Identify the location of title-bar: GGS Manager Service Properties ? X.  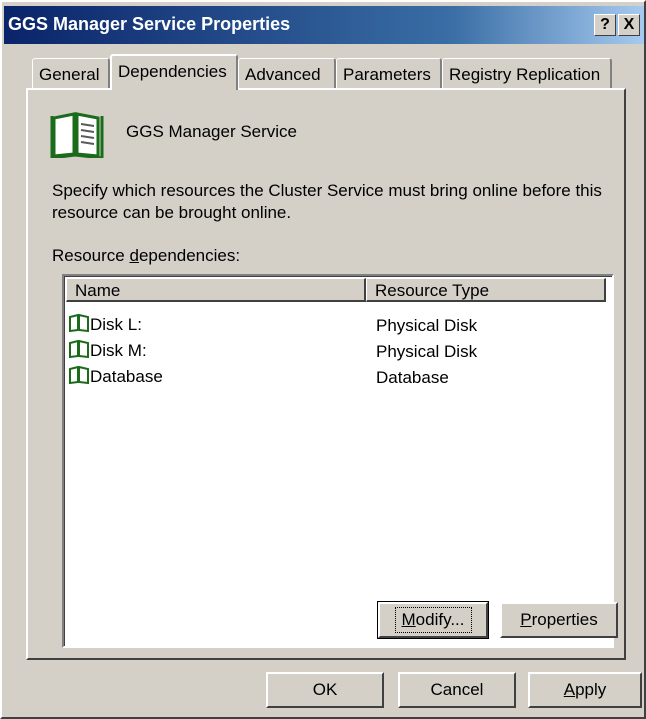
(324, 25).